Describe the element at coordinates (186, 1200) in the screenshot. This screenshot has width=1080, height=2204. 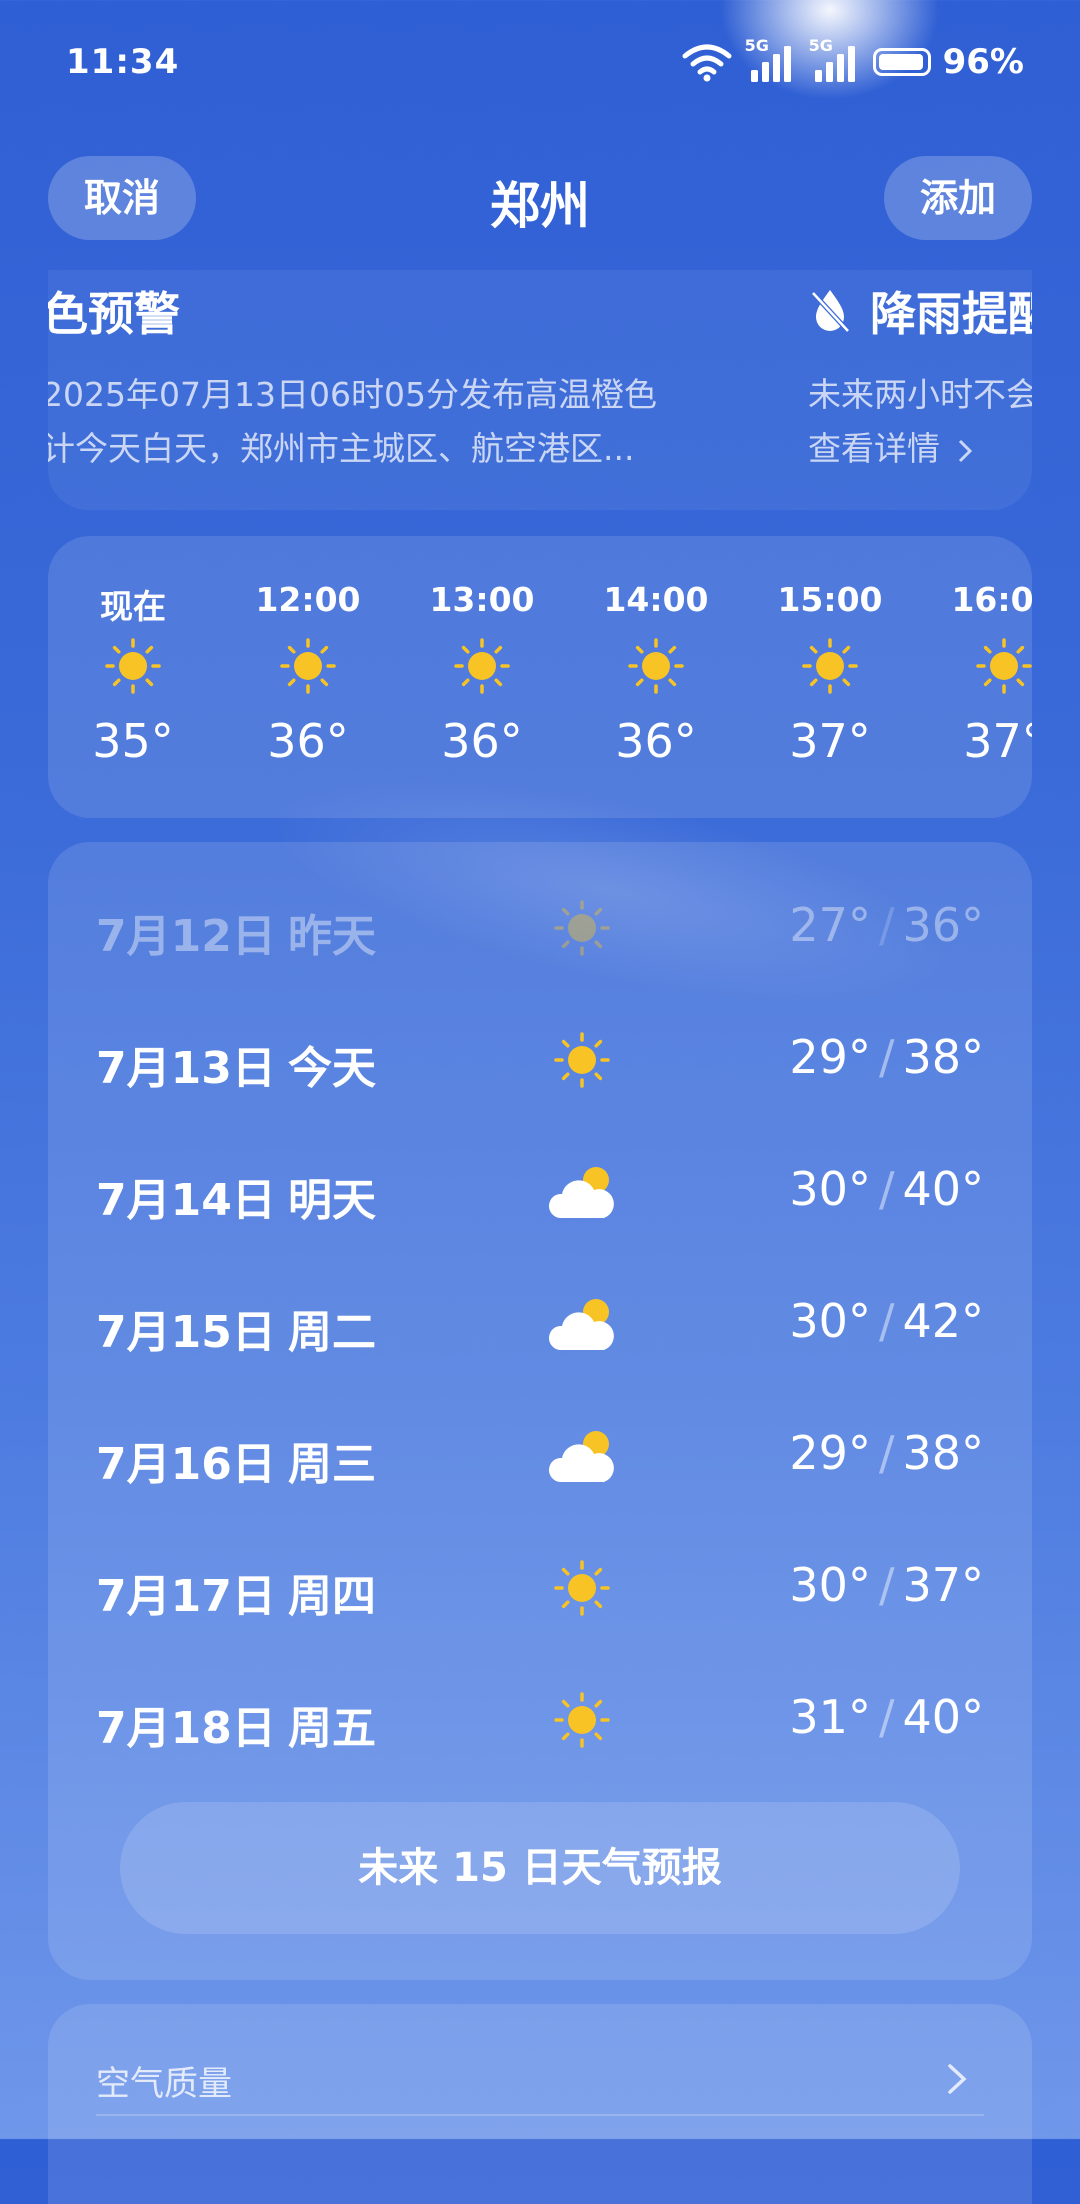
I see `day-date: 7月14日` at that location.